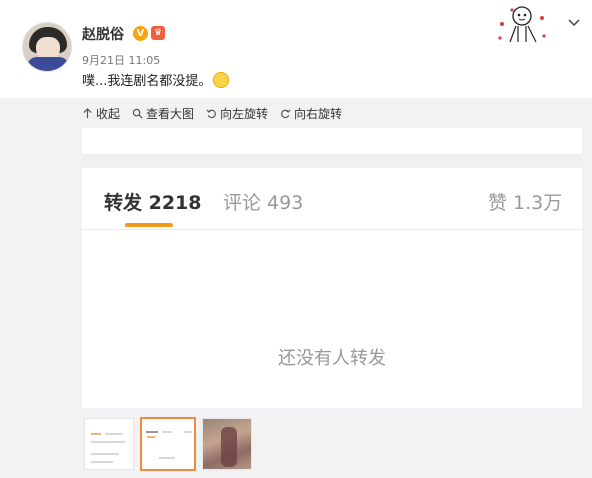 Image resolution: width=592 pixels, height=478 pixels. Describe the element at coordinates (332, 161) in the screenshot. I see `image-gray-band` at that location.